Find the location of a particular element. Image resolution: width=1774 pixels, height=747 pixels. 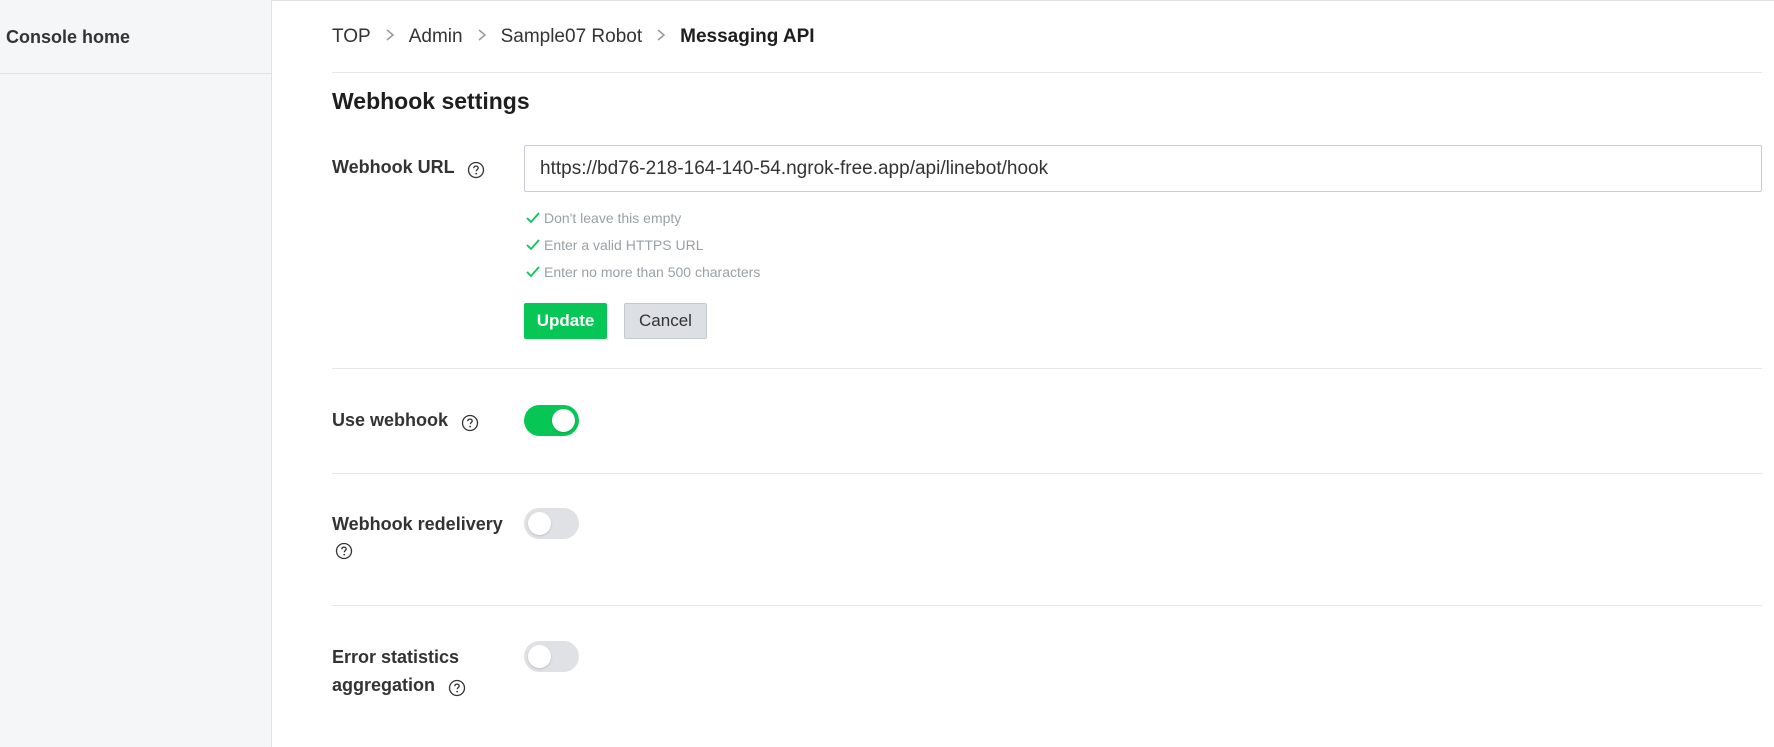

validation-https: Enter a valid HTTPS URL is located at coordinates (615, 245).